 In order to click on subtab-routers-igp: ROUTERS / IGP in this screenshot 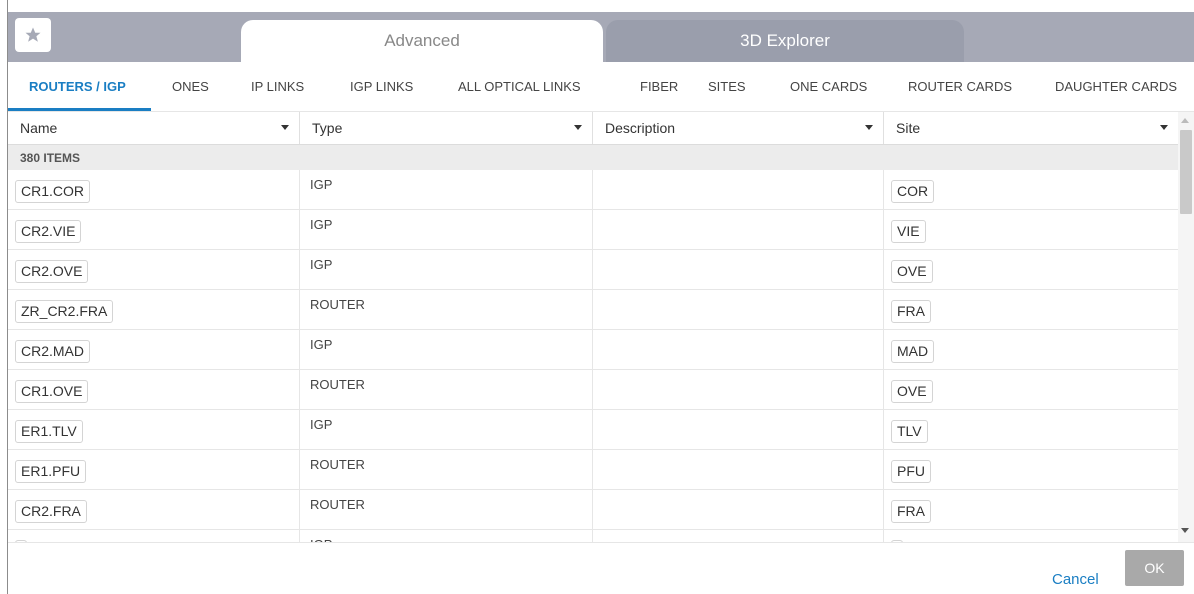, I will do `click(77, 86)`.